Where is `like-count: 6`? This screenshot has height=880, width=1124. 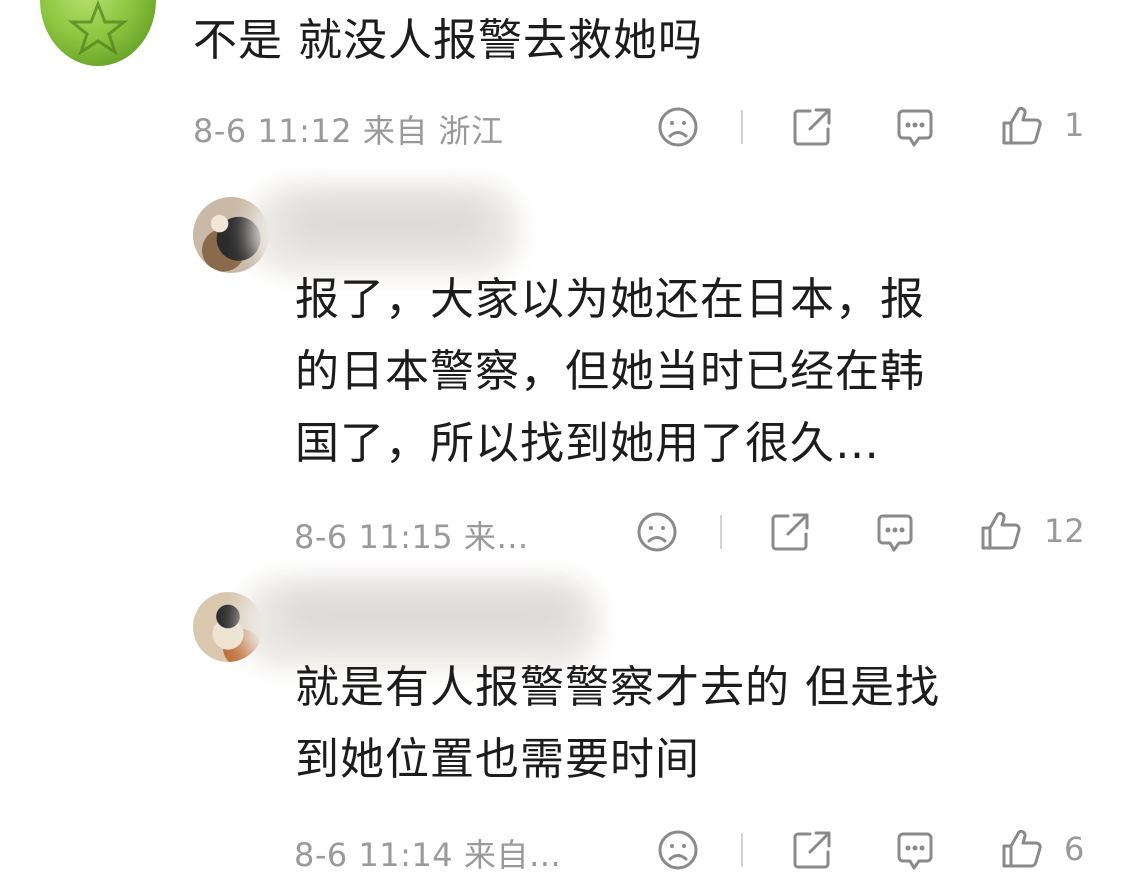
like-count: 6 is located at coordinates (1074, 849).